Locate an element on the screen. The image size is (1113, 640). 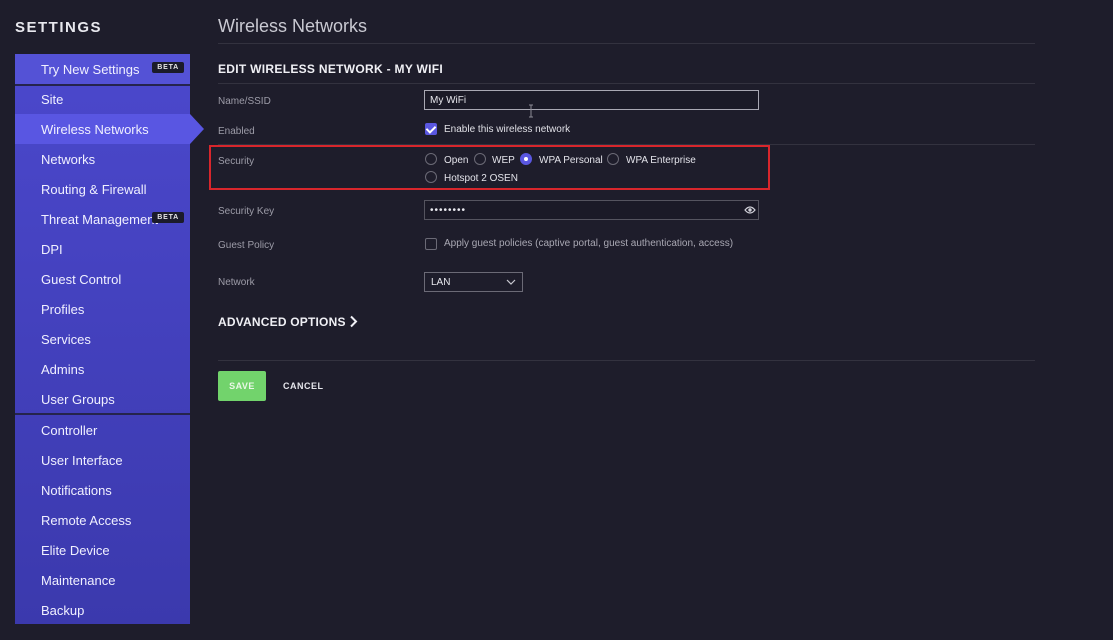
cancel-button: CANCEL is located at coordinates (303, 386).